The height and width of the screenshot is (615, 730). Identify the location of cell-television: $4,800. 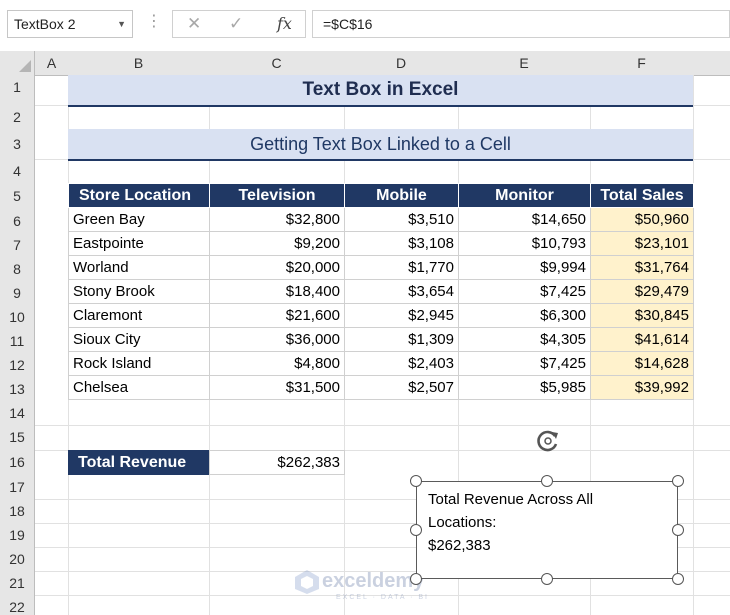
(277, 363).